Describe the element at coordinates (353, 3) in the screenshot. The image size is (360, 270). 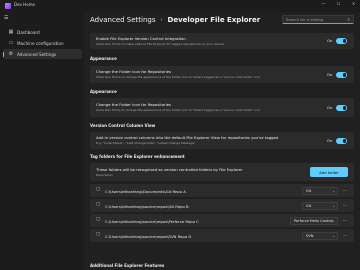
I see `close-button: ✕` at that location.